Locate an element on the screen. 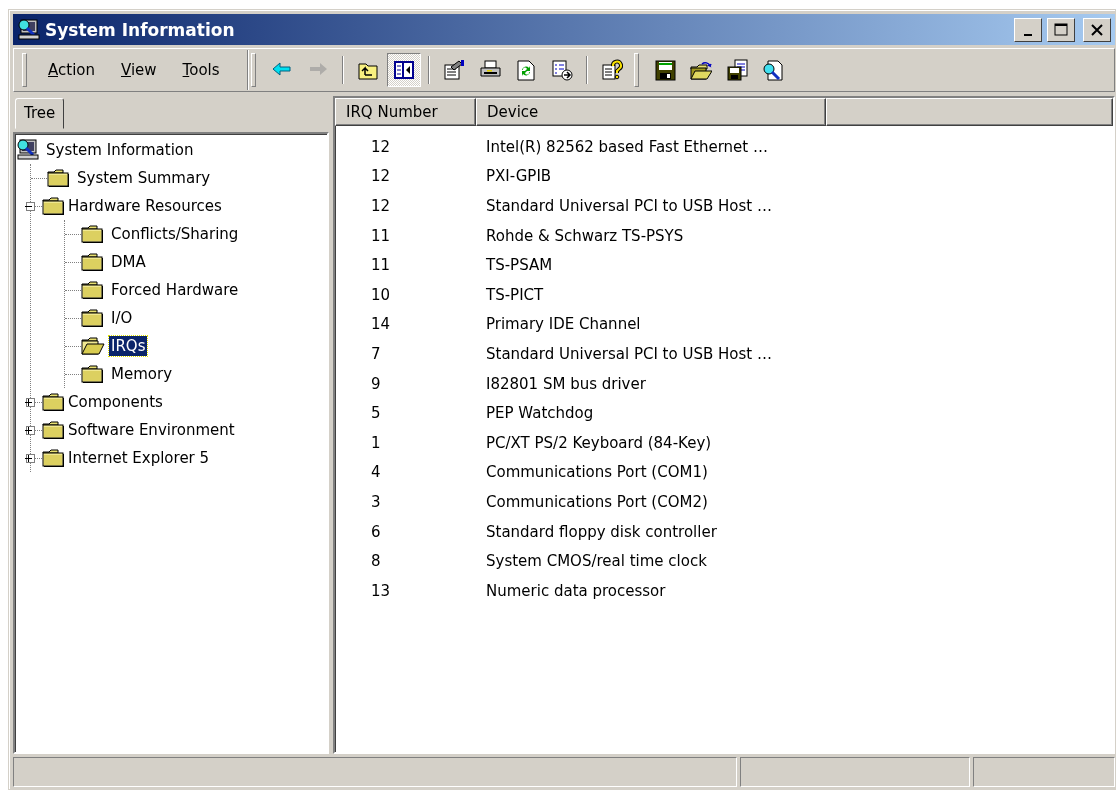 The height and width of the screenshot is (790, 1116). table-cell-text: 6 is located at coordinates (376, 531).